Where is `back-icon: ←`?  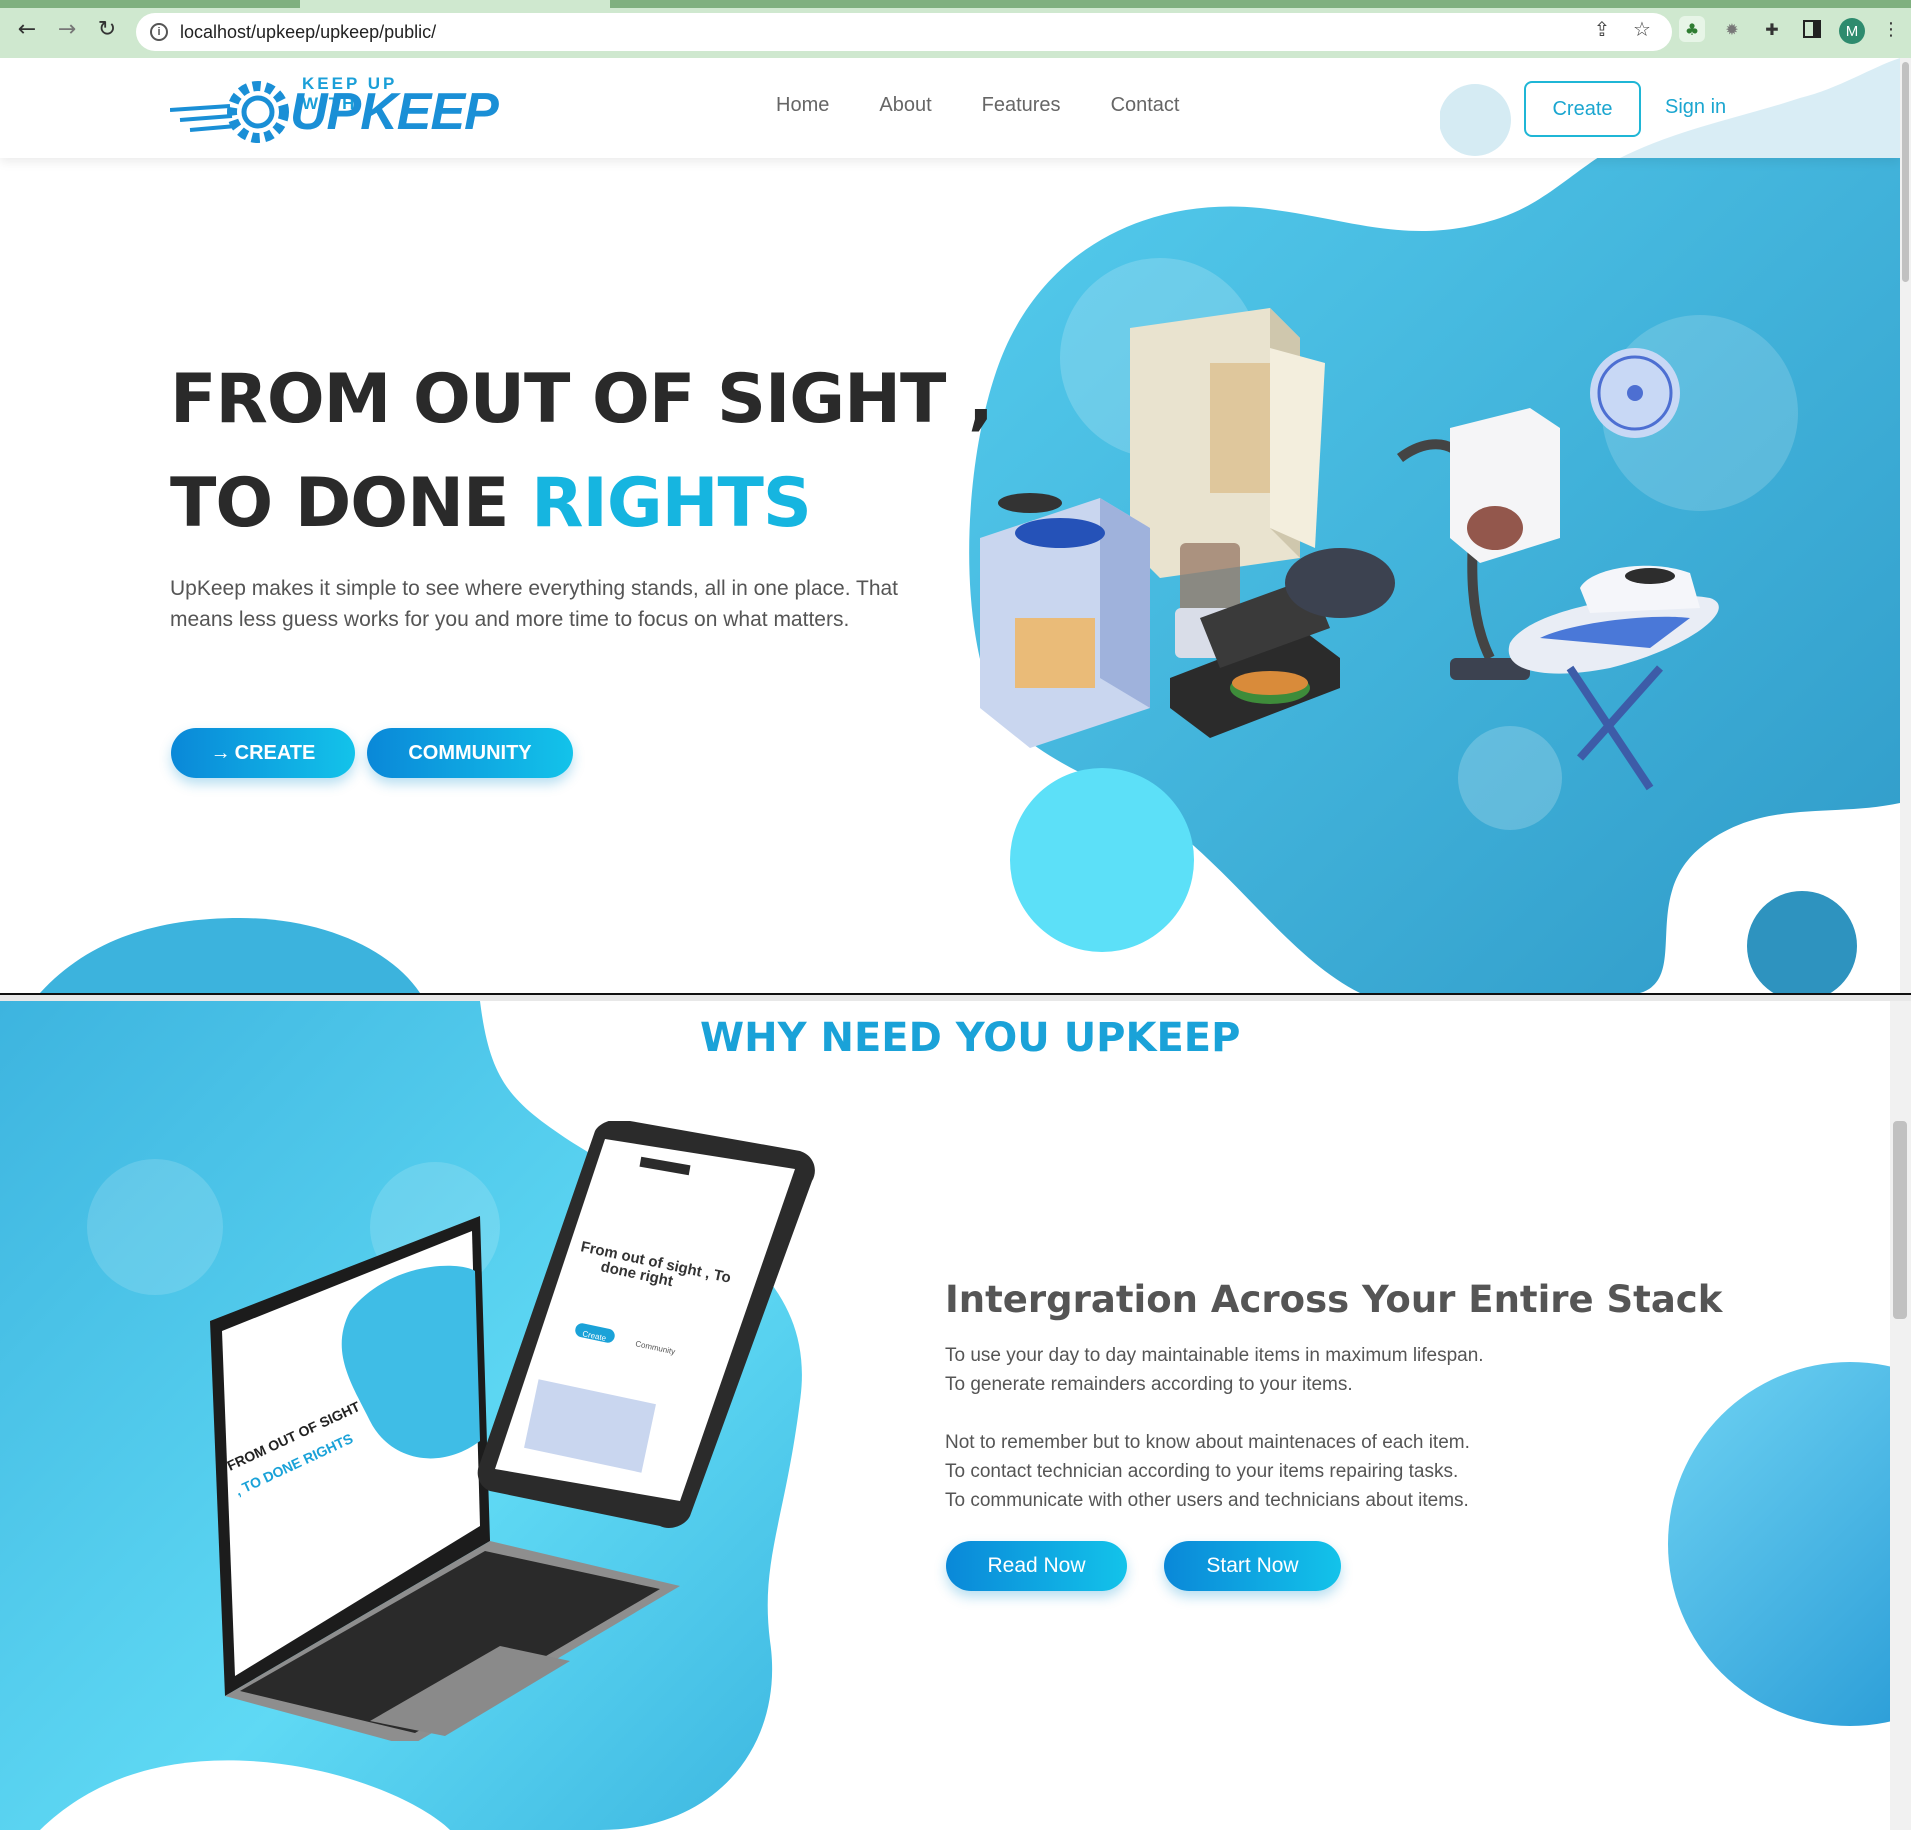 back-icon: ← is located at coordinates (27, 29).